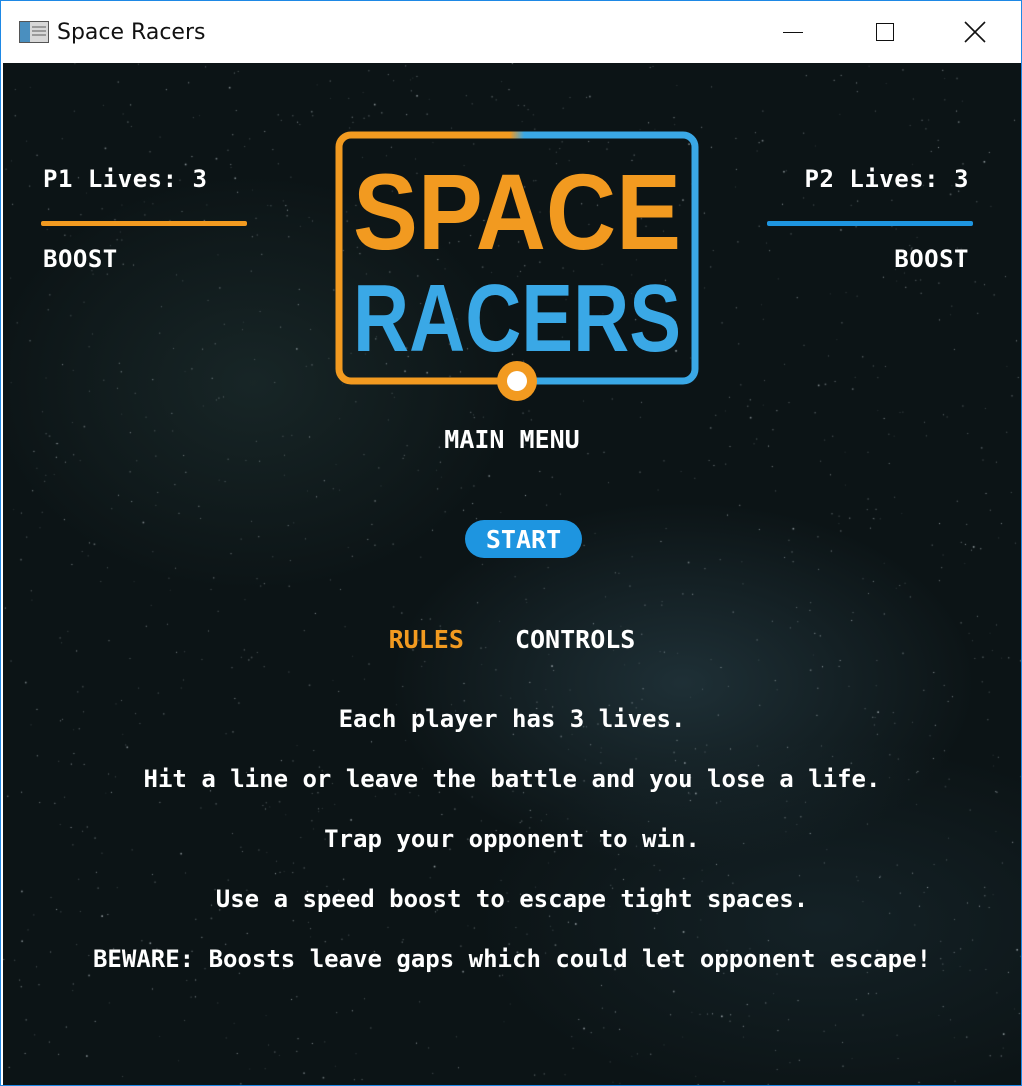  I want to click on minimize-button, so click(793, 32).